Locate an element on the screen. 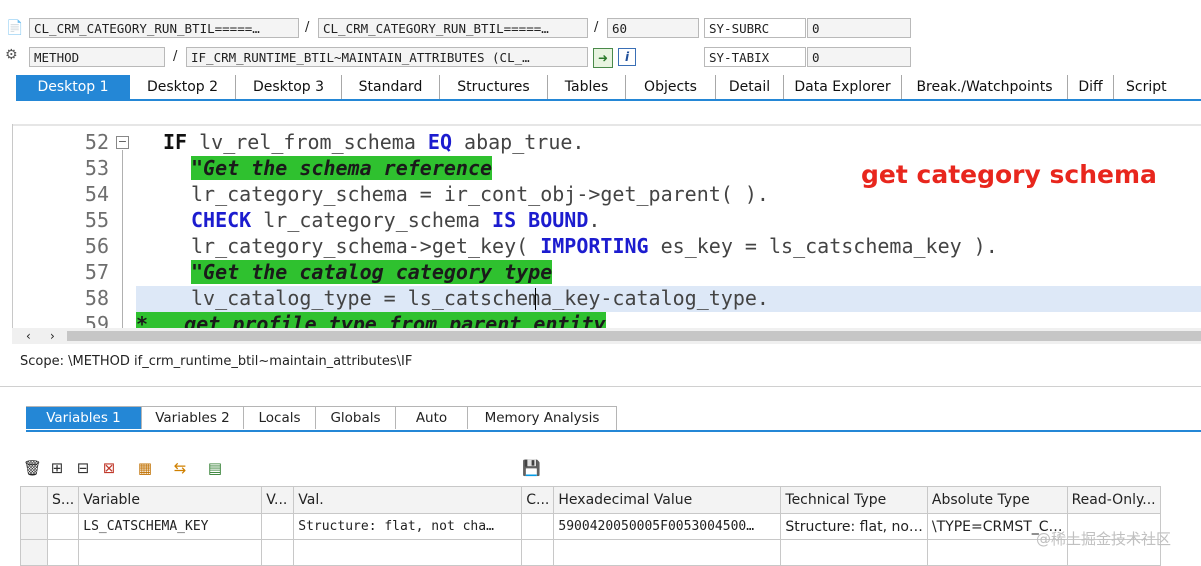  method-icon: ⚙ is located at coordinates (11, 55).